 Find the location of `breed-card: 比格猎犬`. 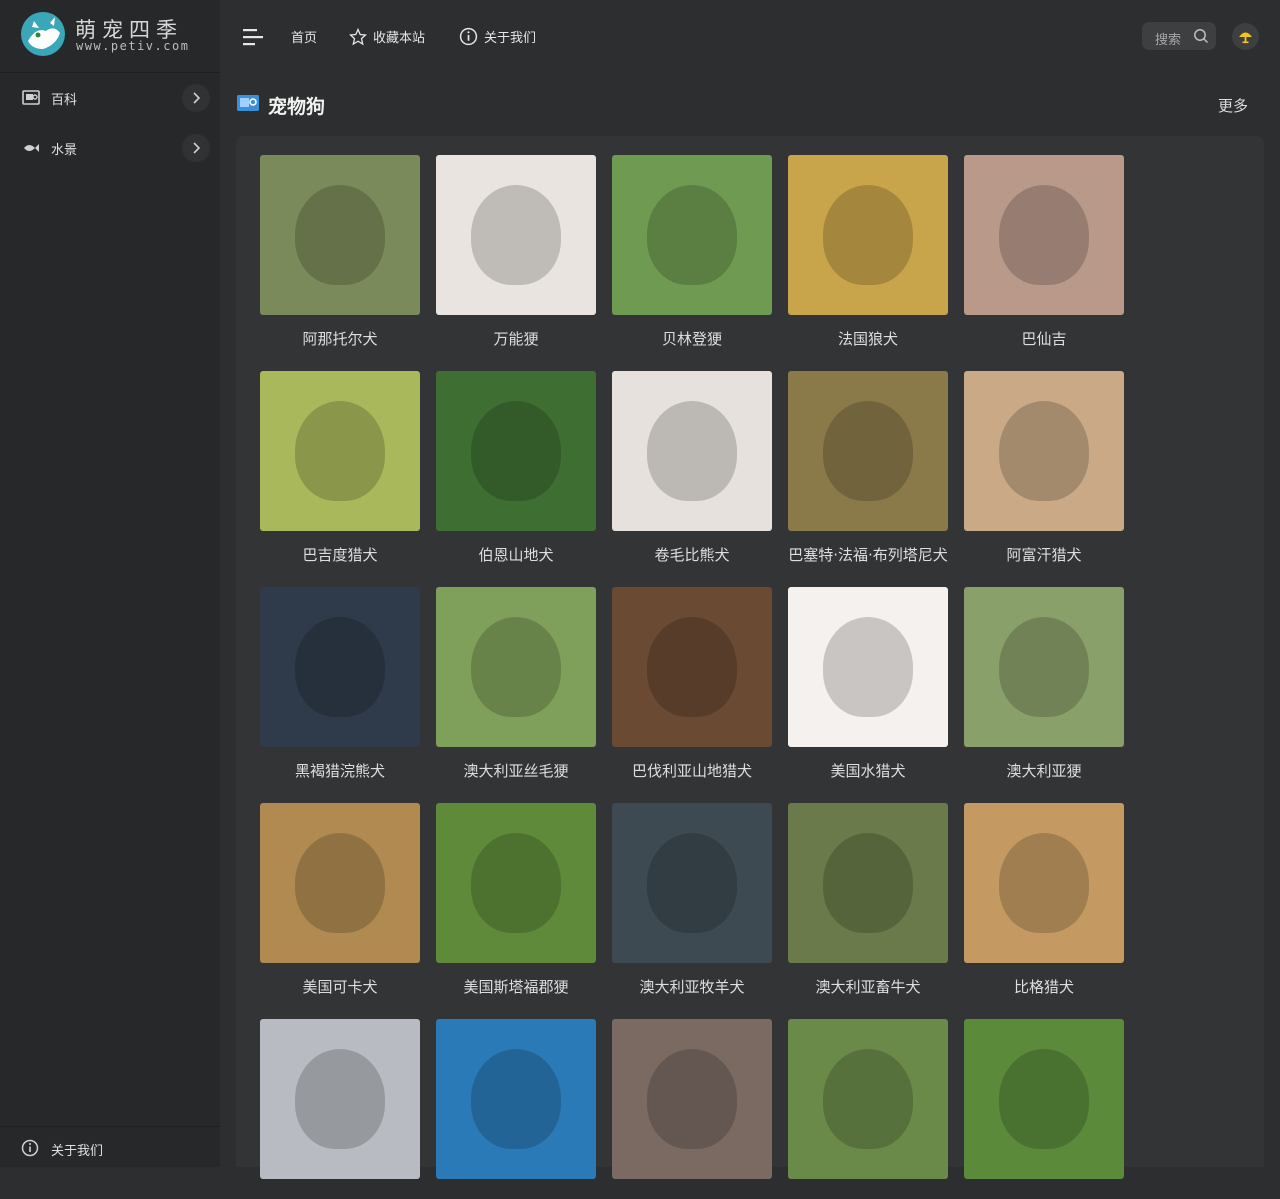

breed-card: 比格猎犬 is located at coordinates (1044, 901).